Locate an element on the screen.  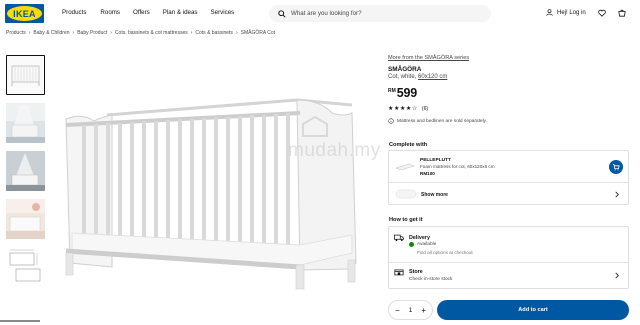
show-more-thumbnail is located at coordinates (406, 194).